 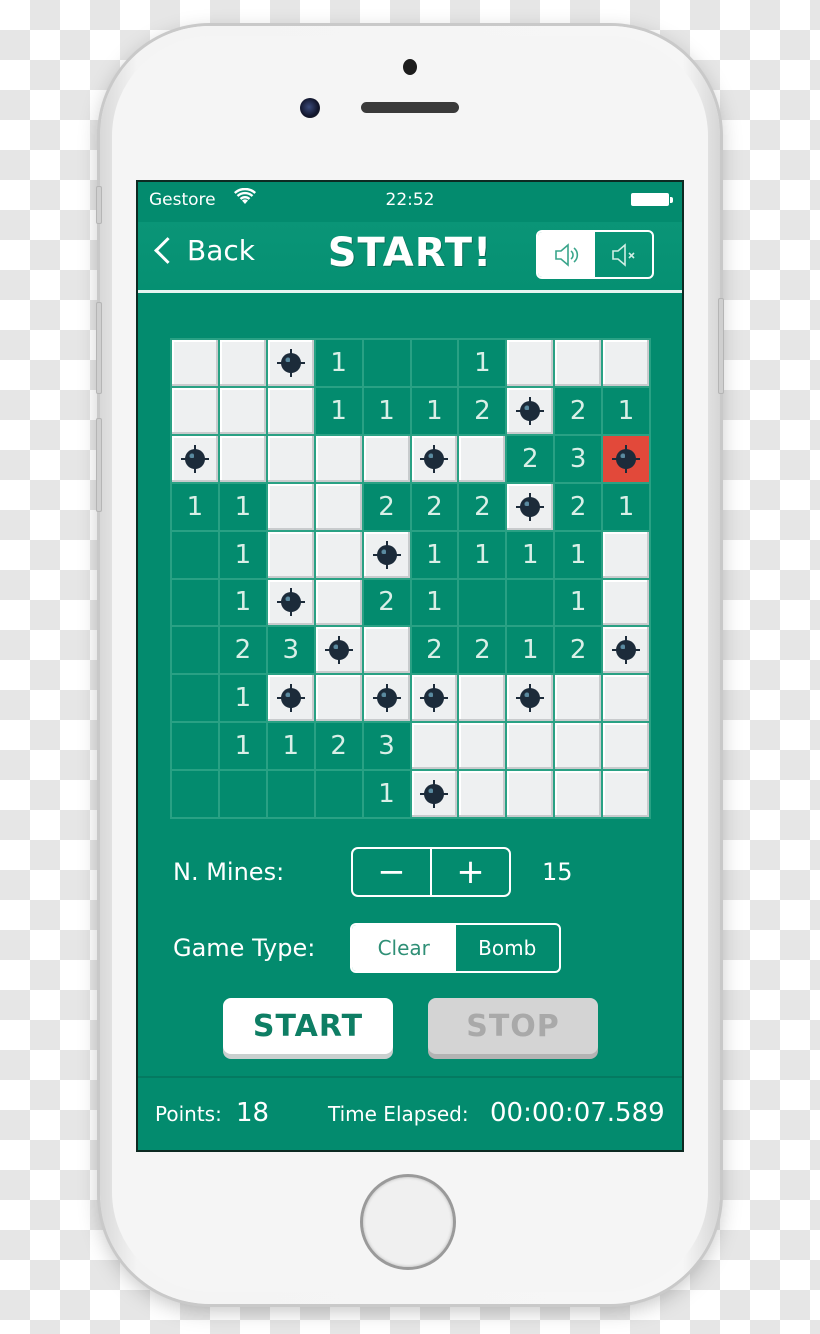 What do you see at coordinates (508, 948) in the screenshot?
I see `game-type-bomb: Bomb` at bounding box center [508, 948].